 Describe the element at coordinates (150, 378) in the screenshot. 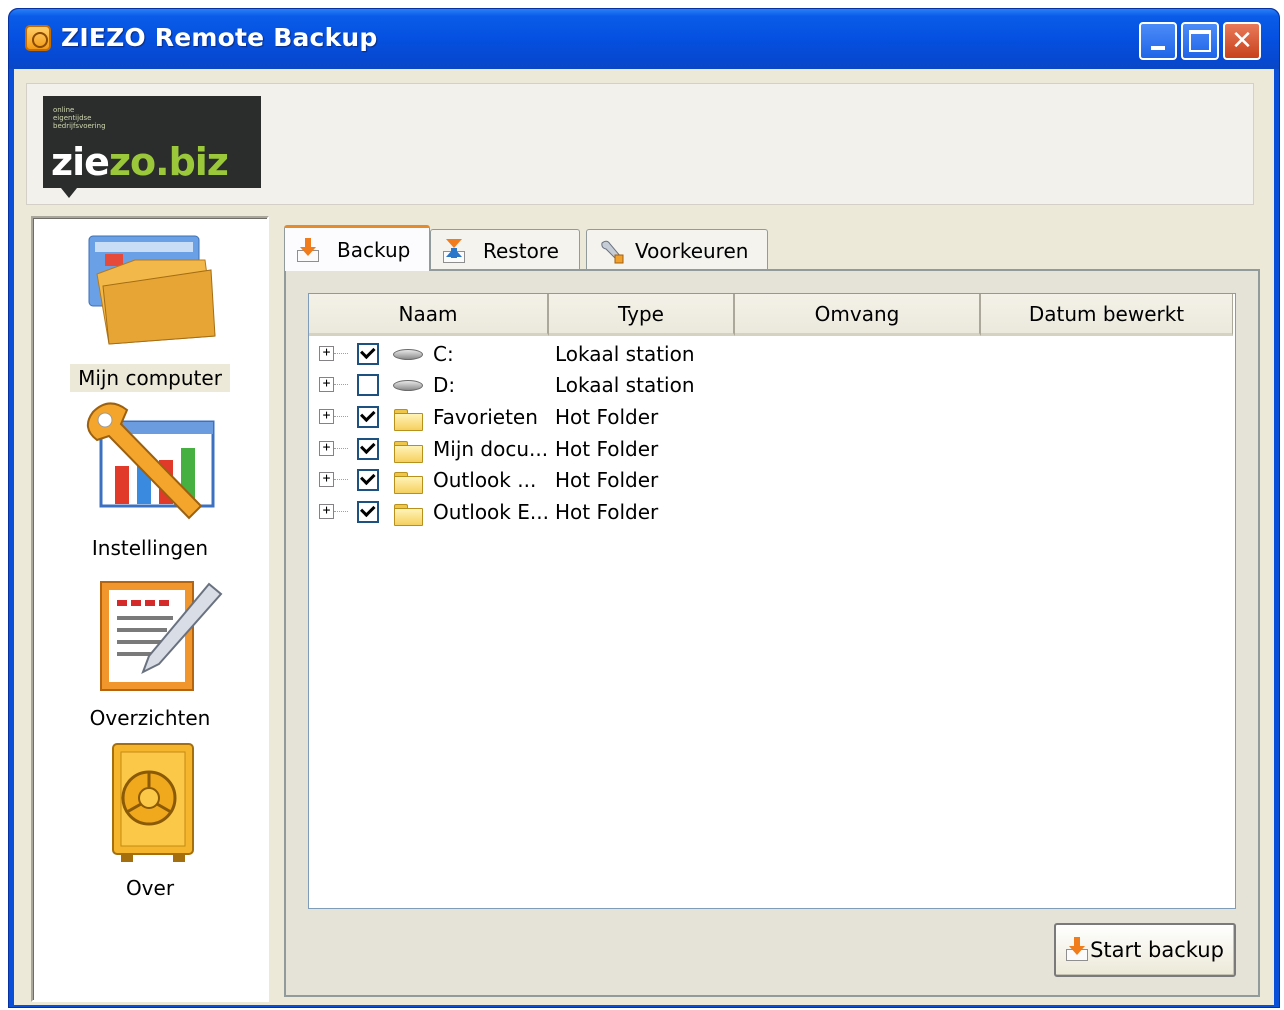

I see `sidebar-item-label: Mijn computer` at that location.